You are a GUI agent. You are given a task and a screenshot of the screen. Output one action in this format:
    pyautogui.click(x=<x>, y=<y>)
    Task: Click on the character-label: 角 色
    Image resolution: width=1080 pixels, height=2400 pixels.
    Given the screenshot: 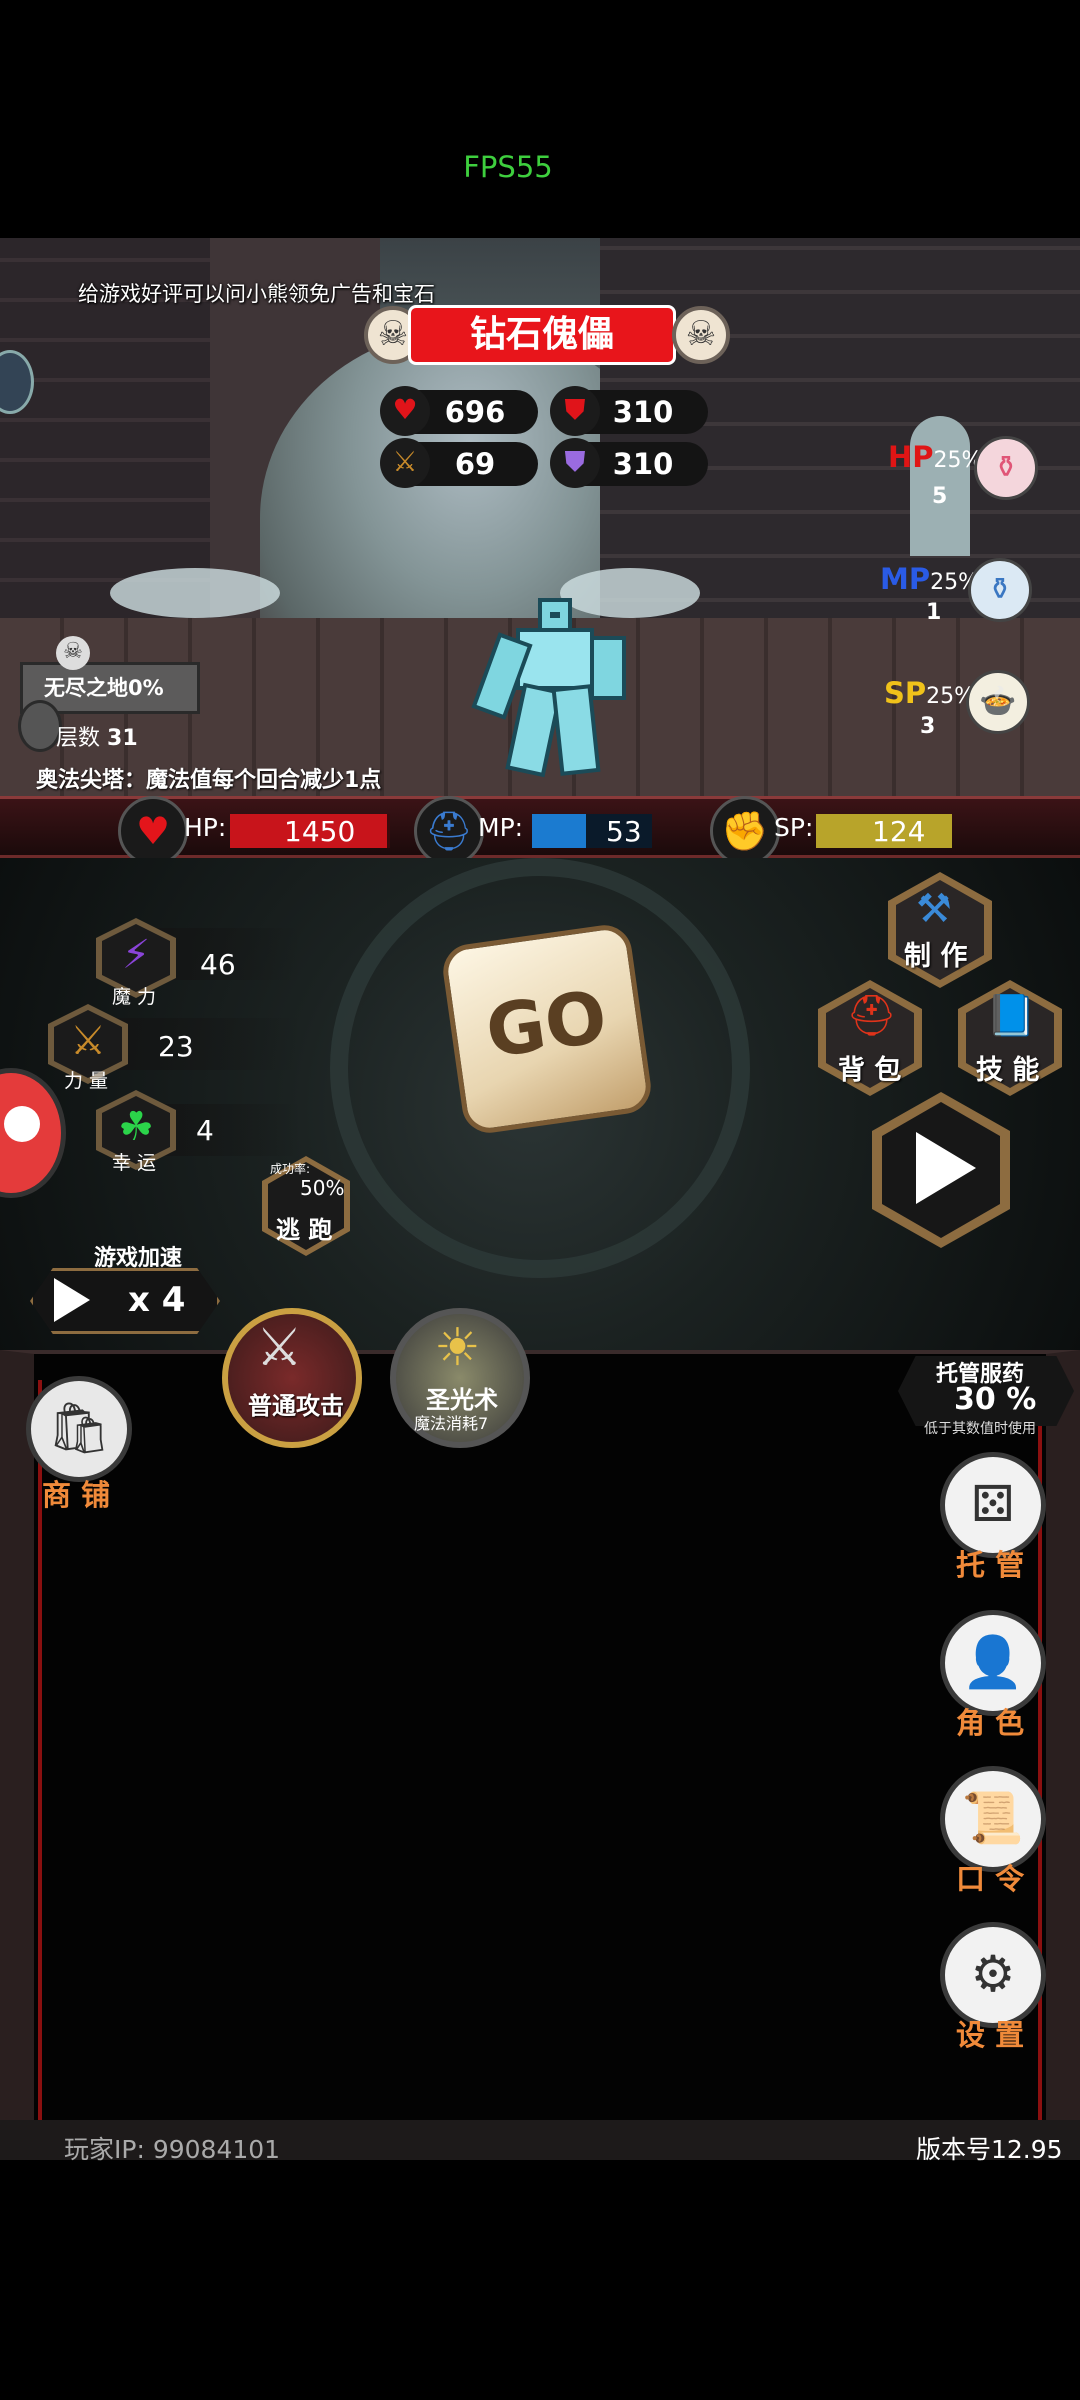 What is the action you would take?
    pyautogui.click(x=990, y=1723)
    